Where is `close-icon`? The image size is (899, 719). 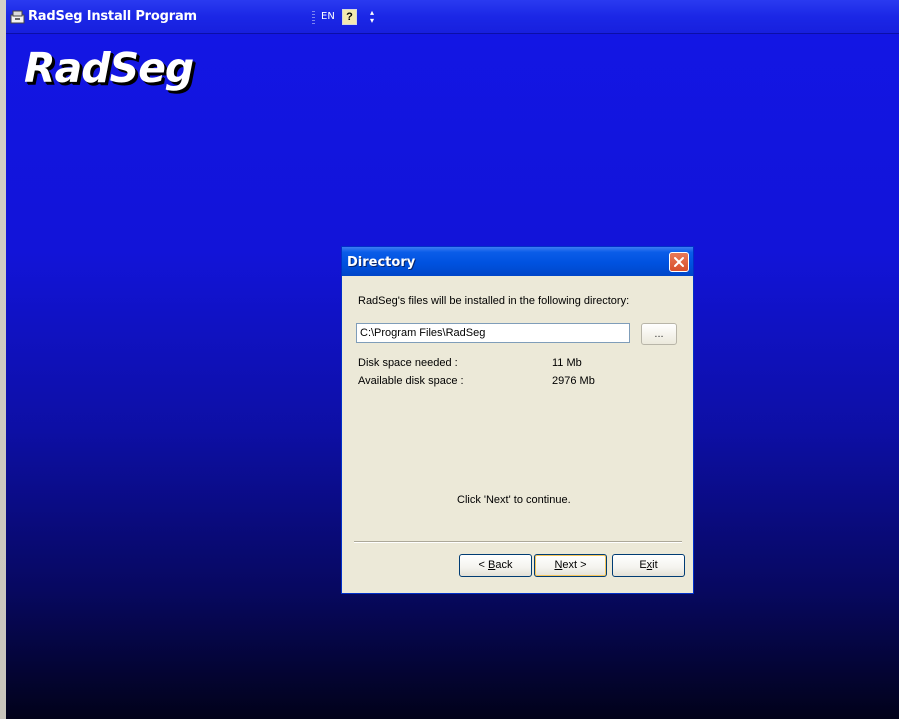
close-icon is located at coordinates (679, 262).